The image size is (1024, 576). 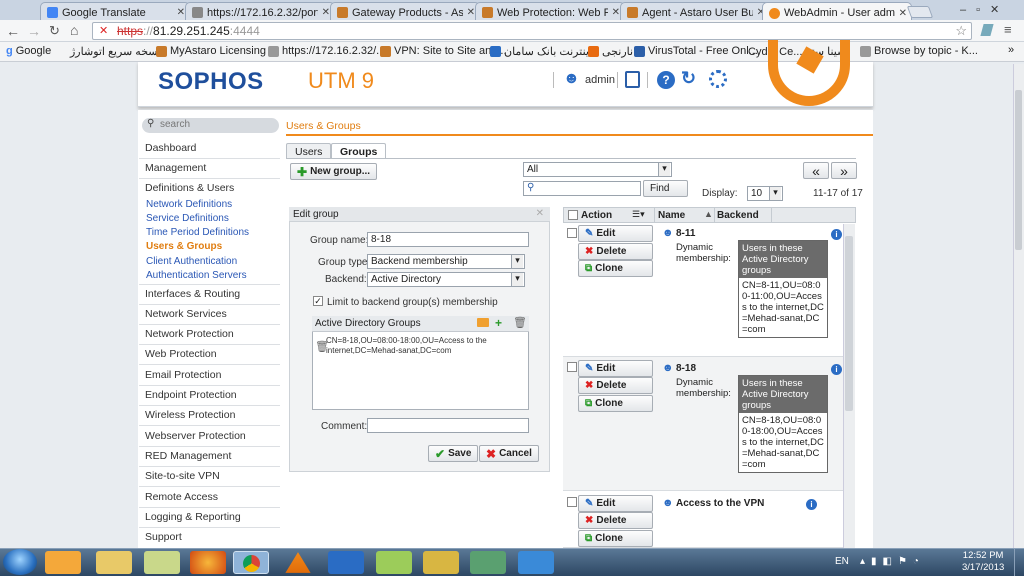 I want to click on bookmark-item: نارنجی, so click(x=610, y=51).